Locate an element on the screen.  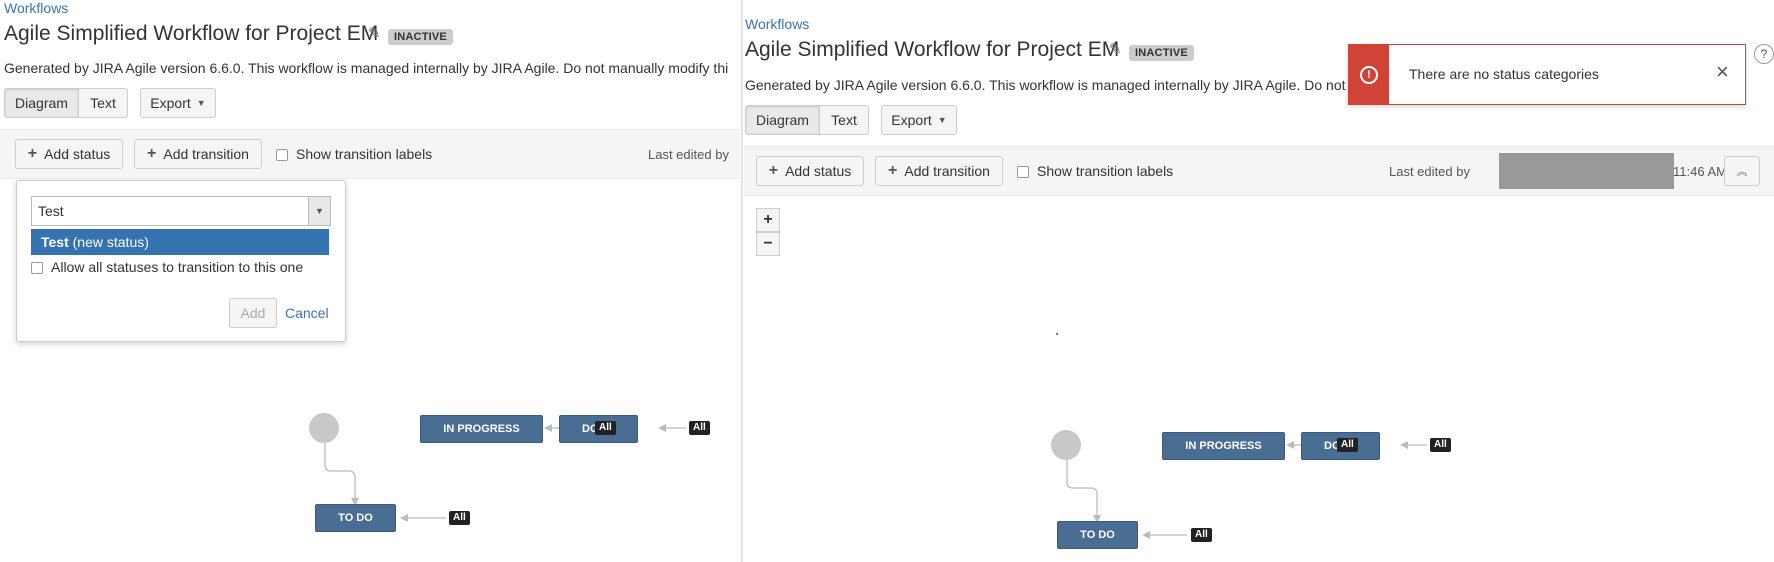
close-icon: × is located at coordinates (1722, 72).